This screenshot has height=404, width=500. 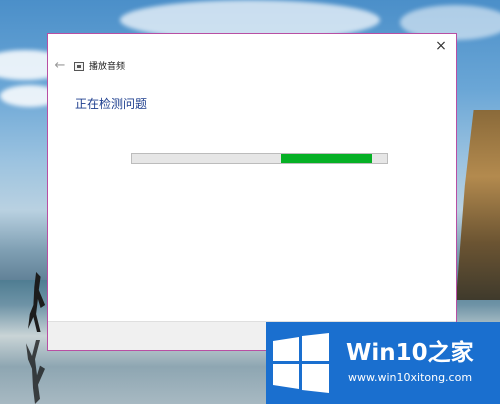 What do you see at coordinates (410, 353) in the screenshot?
I see `watermark-brand: Win10之家` at bounding box center [410, 353].